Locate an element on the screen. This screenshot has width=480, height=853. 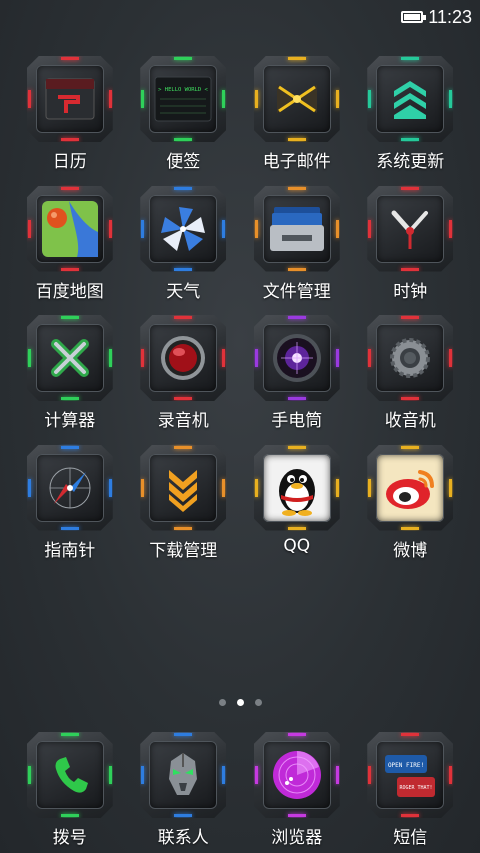
calendar-icon is located at coordinates (69, 99).